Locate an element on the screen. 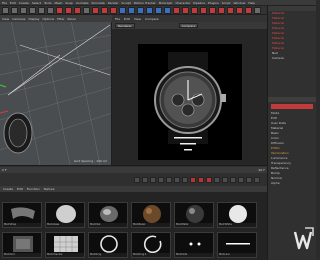  menu-item: Mesh is located at coordinates (58, 3).